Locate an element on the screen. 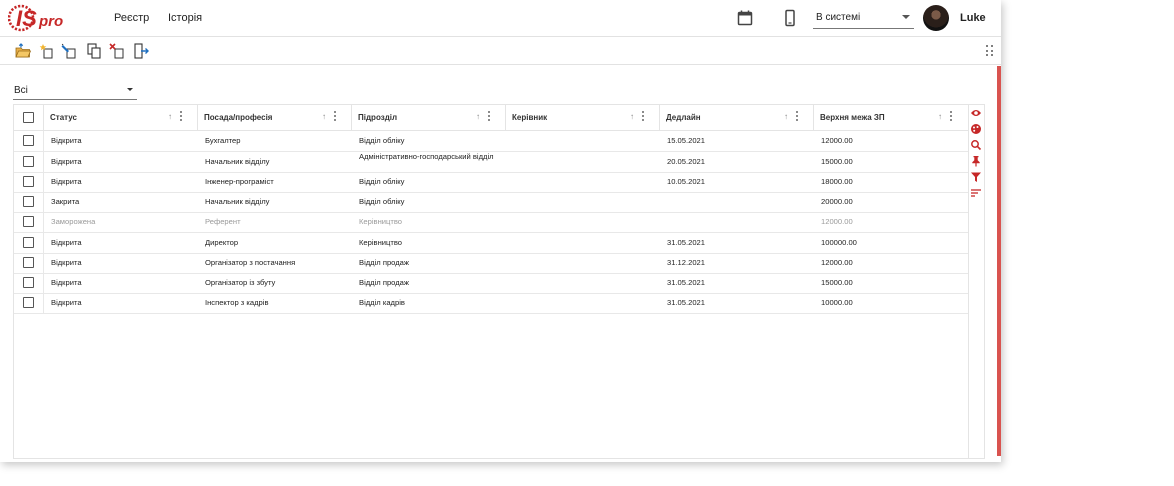  column-header-label: Керівник is located at coordinates (530, 117).